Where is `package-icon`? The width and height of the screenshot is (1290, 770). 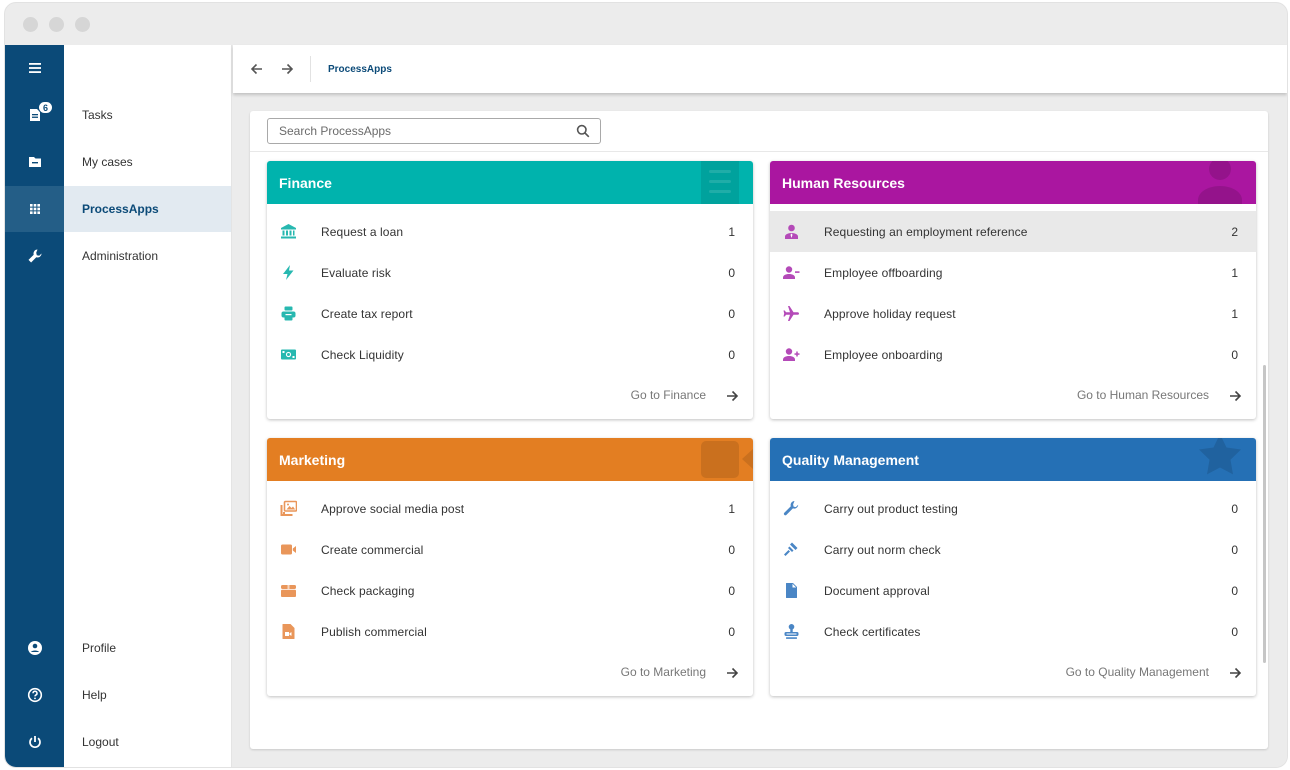
package-icon is located at coordinates (288, 590).